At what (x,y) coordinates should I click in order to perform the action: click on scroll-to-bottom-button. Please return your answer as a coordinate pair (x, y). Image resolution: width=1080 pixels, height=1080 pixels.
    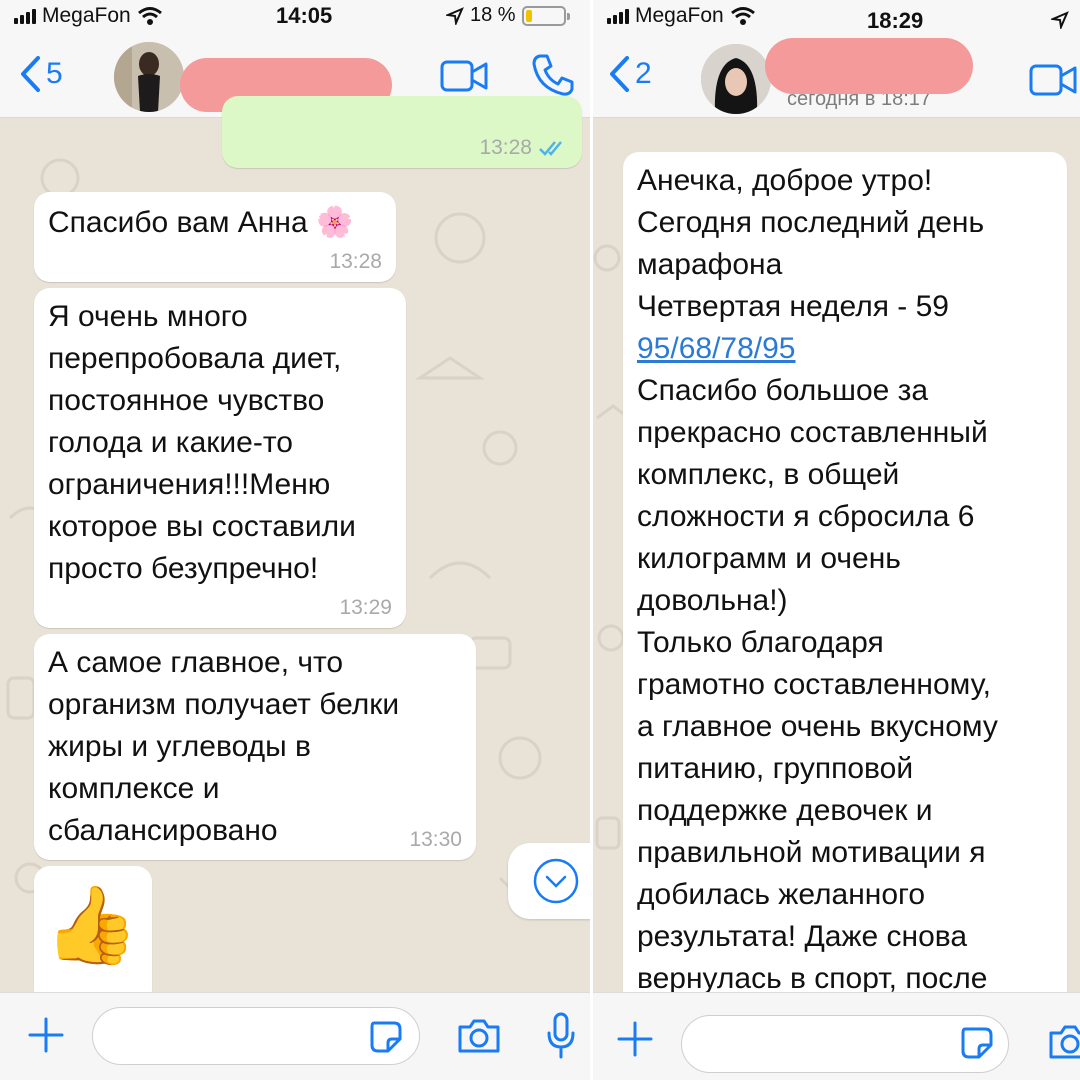
    Looking at the image, I should click on (549, 881).